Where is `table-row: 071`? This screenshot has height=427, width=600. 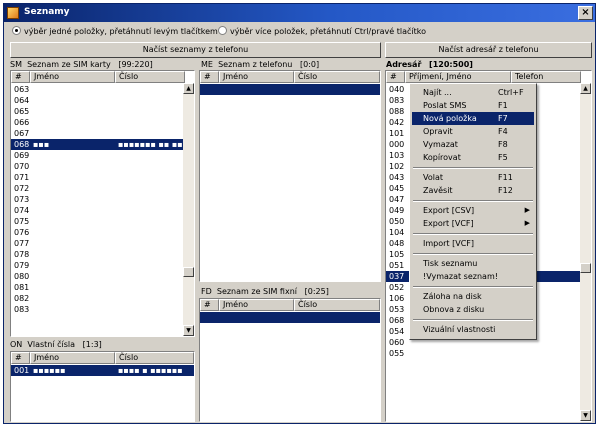
table-row: 071 is located at coordinates (97, 177).